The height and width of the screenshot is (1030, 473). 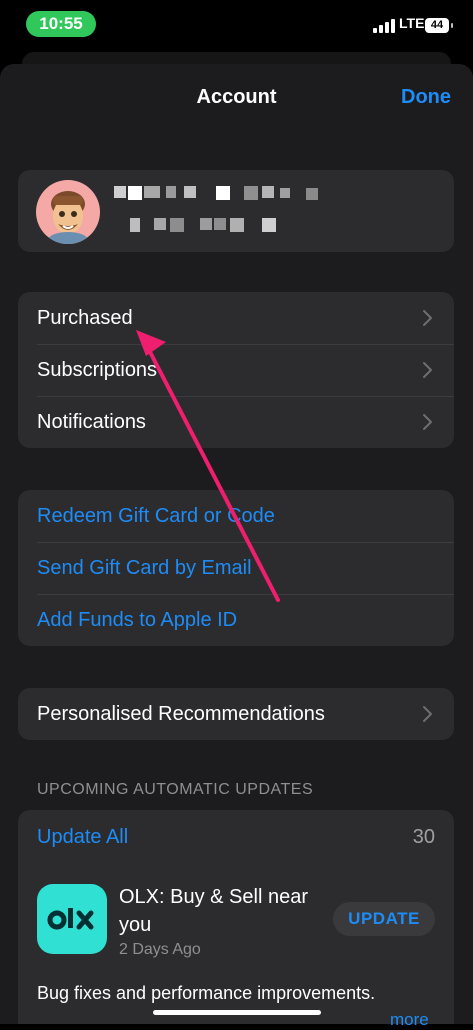 I want to click on olx-app-icon, so click(x=72, y=919).